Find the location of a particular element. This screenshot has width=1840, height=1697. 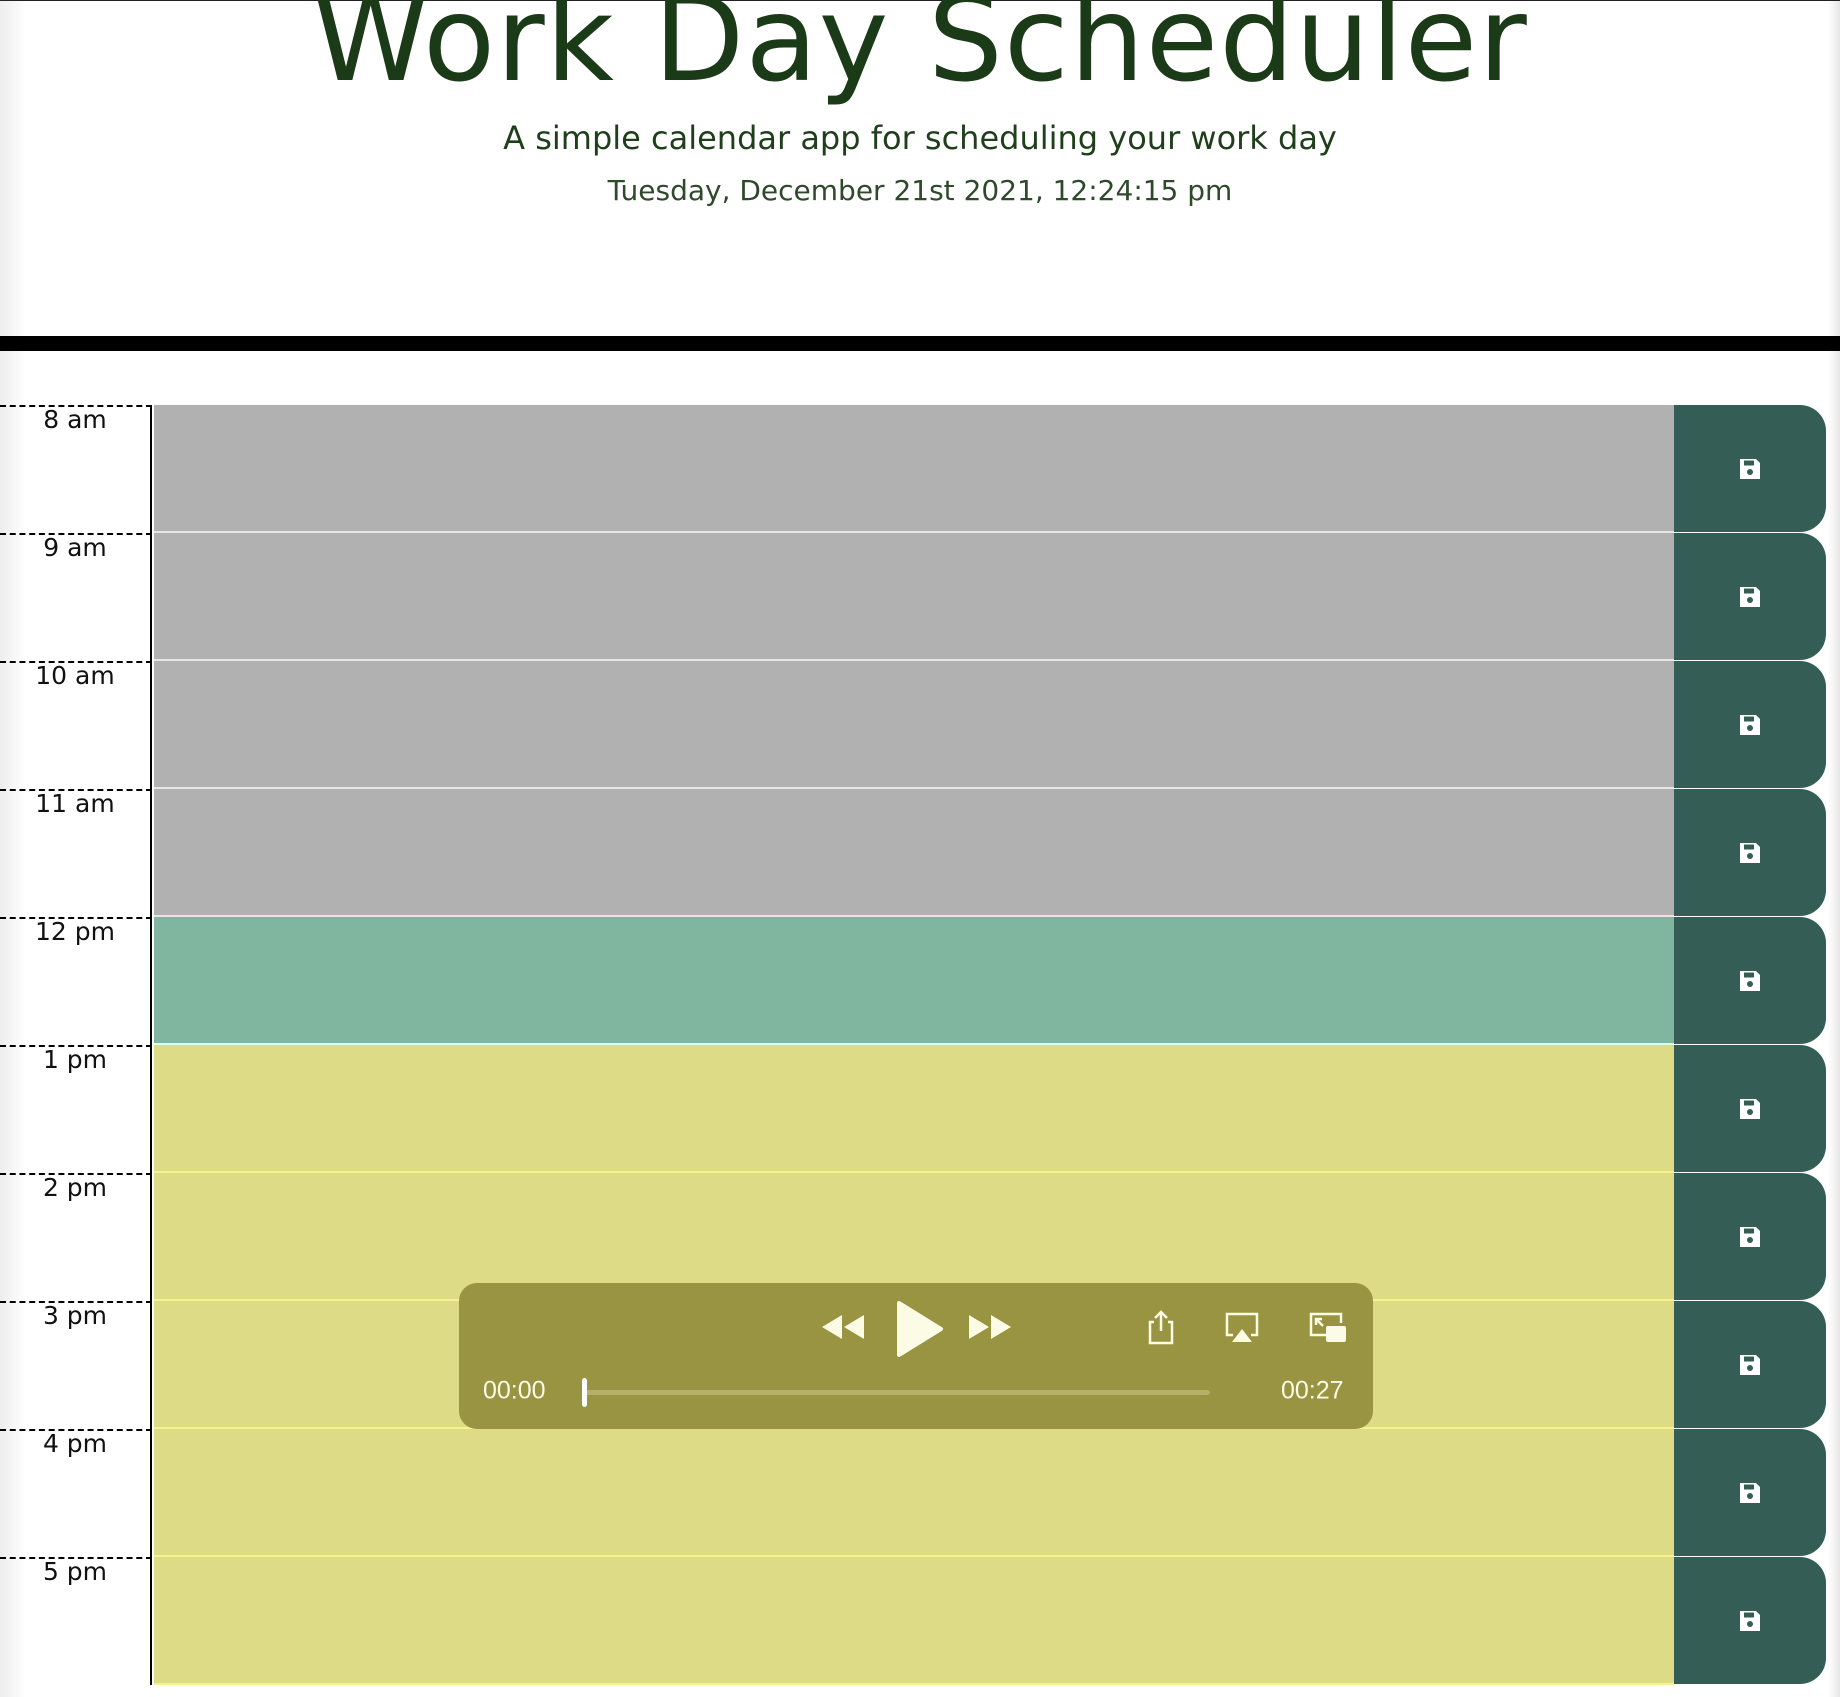

header-divider is located at coordinates (920, 343).